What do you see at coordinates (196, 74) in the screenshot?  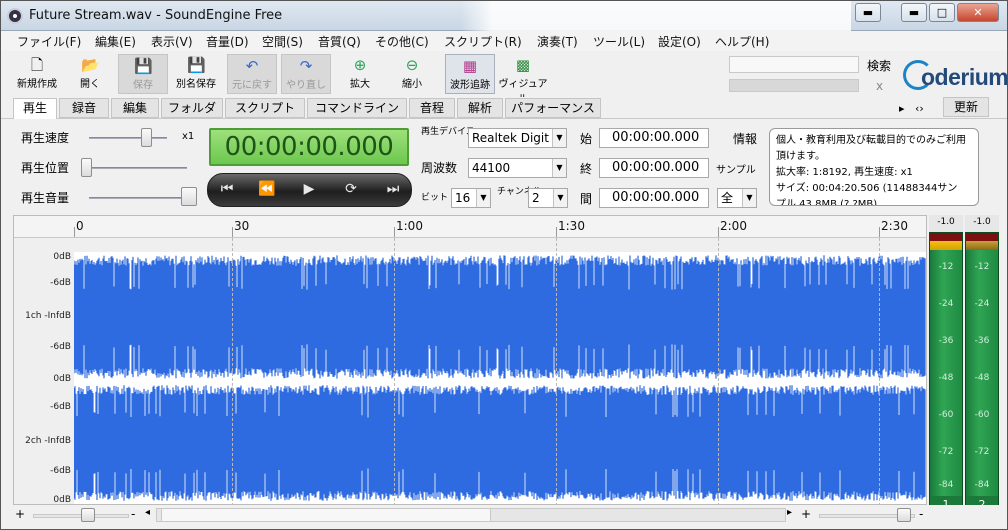 I see `save-as-button: 💾 別名保存` at bounding box center [196, 74].